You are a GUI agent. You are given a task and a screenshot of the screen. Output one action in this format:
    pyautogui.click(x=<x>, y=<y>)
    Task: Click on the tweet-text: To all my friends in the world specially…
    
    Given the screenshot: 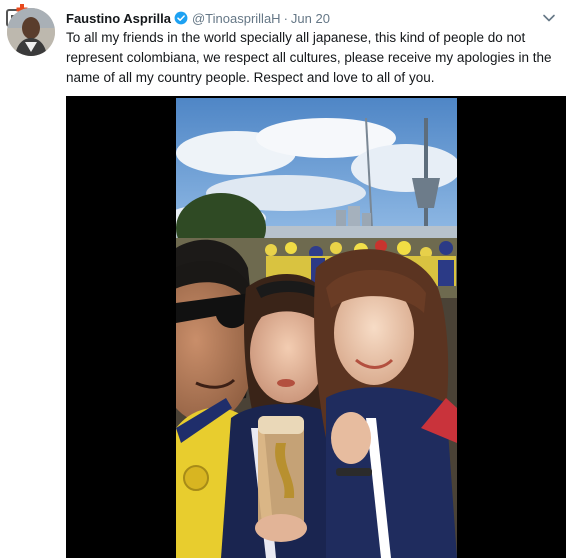 What is the action you would take?
    pyautogui.click(x=309, y=57)
    